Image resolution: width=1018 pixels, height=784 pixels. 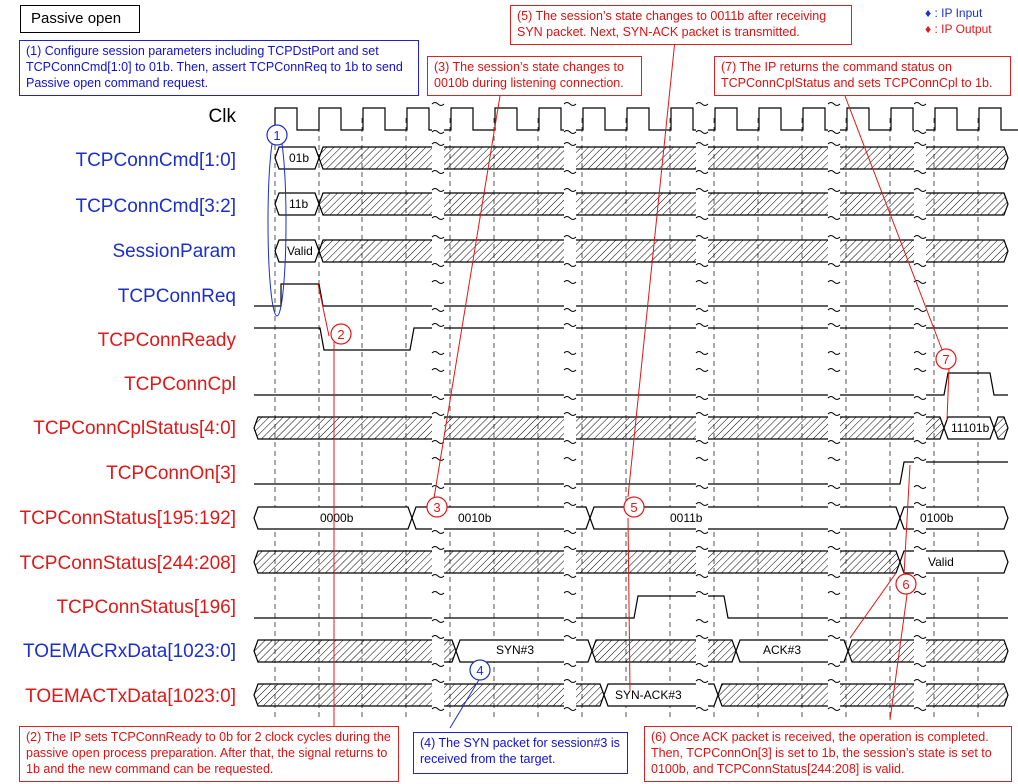 I want to click on tx-dontcare-b, so click(x=863, y=695).